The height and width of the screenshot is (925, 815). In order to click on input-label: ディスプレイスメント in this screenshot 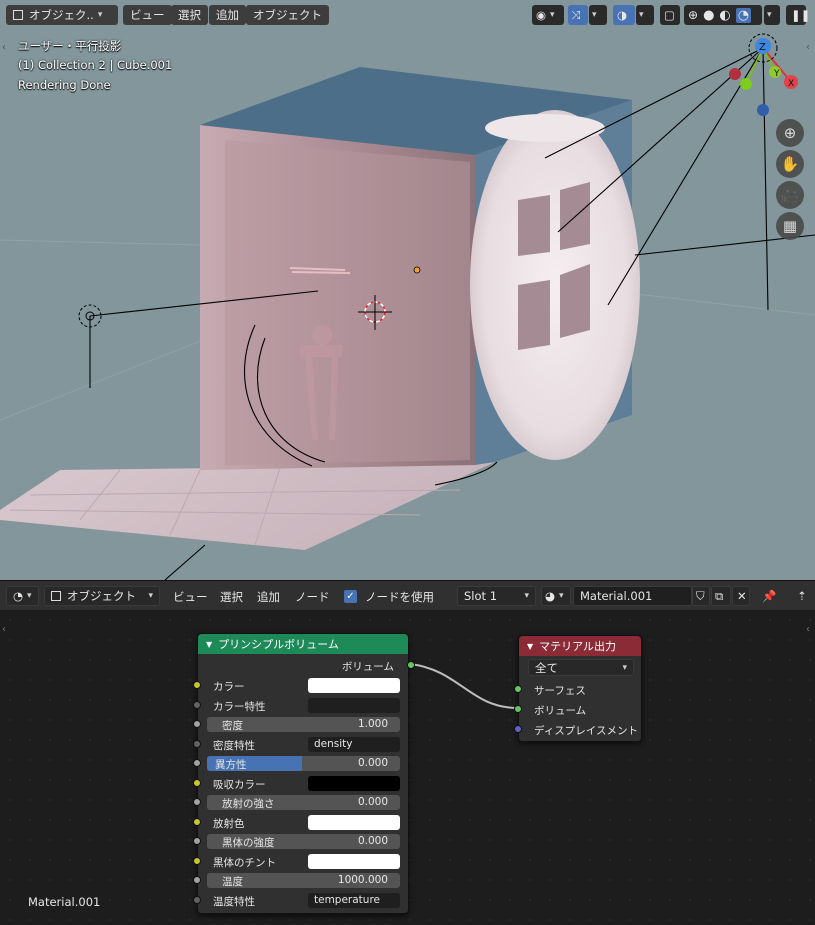, I will do `click(586, 731)`.